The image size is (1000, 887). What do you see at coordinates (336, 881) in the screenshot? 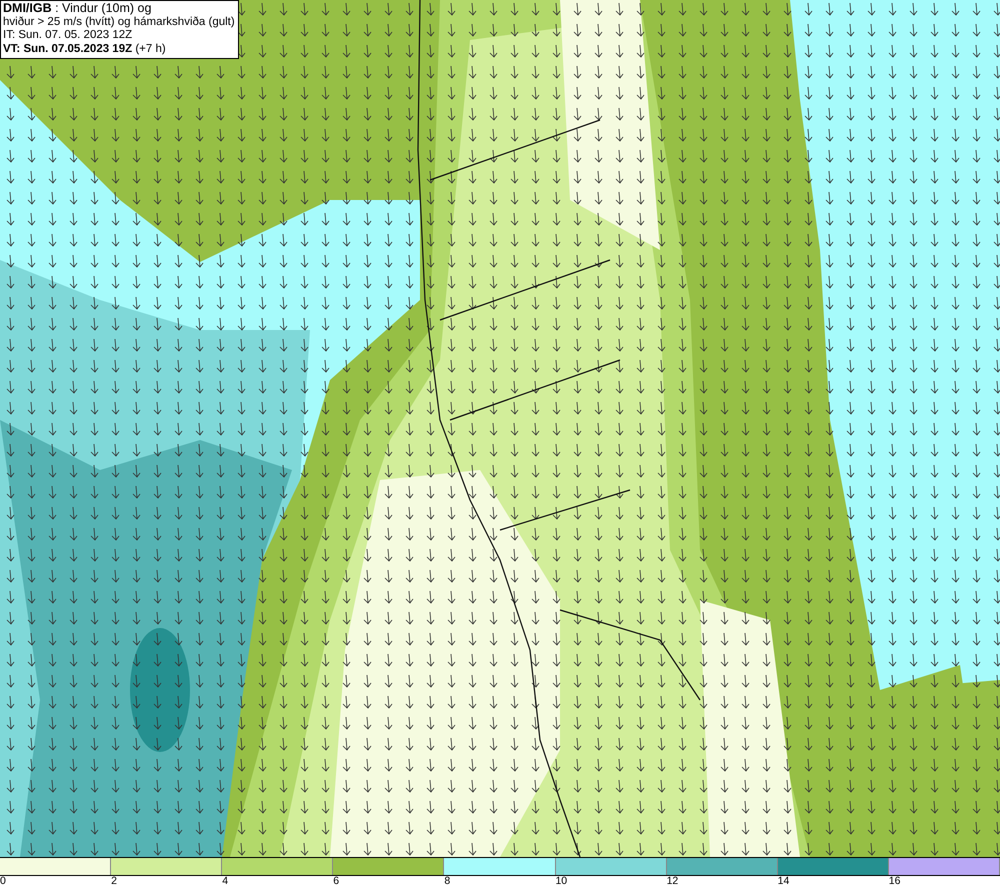
I see `legend-tick-label: 6` at bounding box center [336, 881].